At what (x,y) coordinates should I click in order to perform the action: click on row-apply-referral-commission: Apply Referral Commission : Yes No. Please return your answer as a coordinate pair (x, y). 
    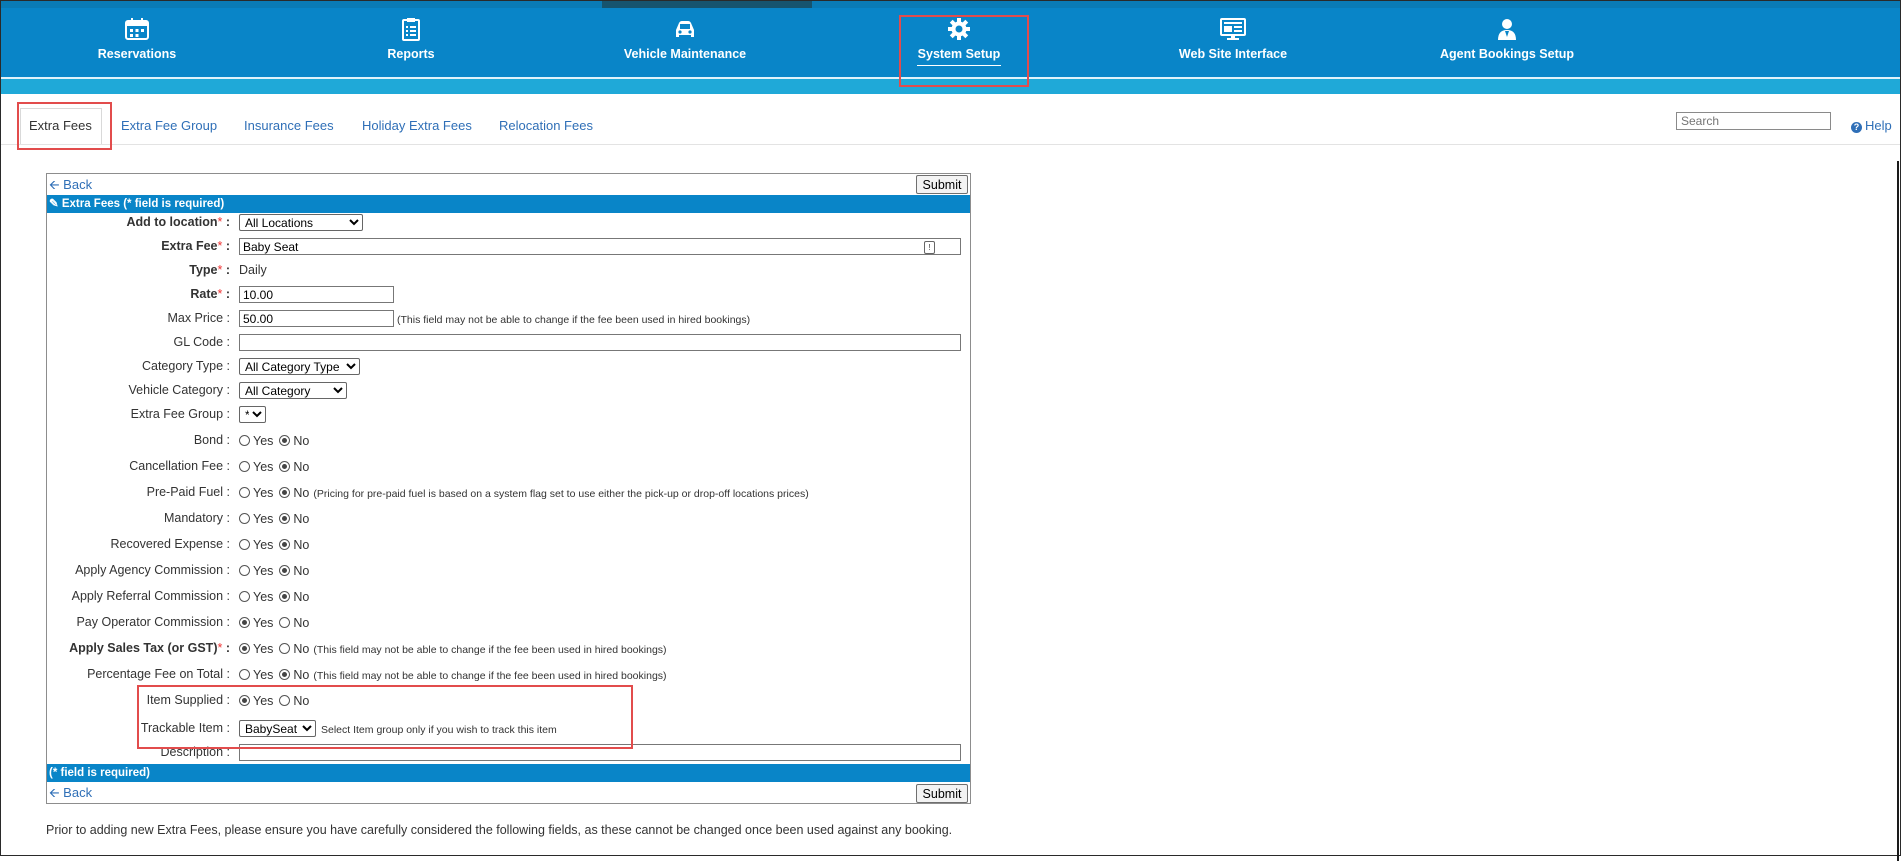
    Looking at the image, I should click on (508, 597).